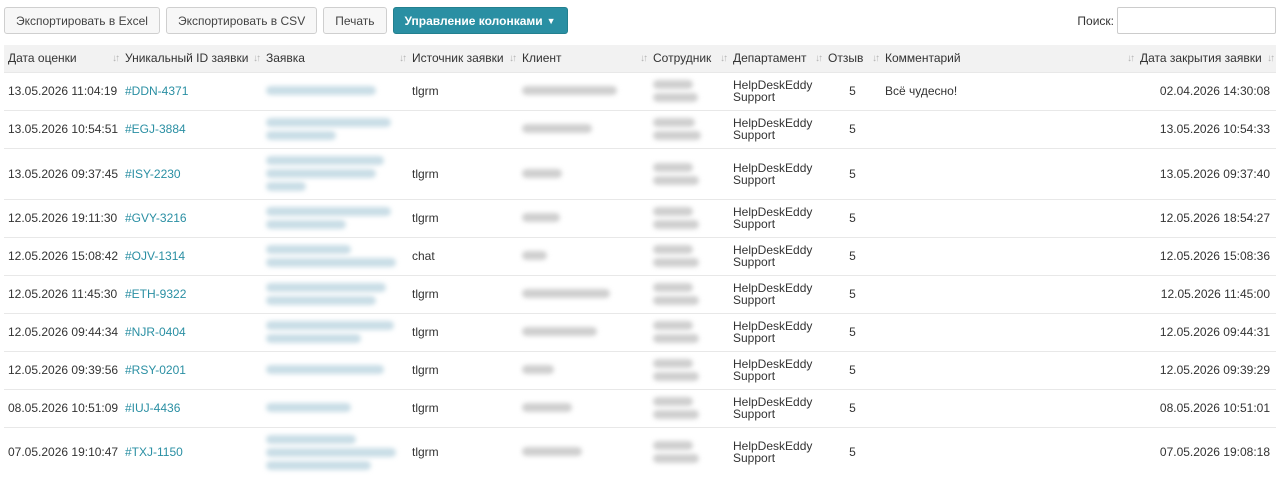  What do you see at coordinates (191, 90) in the screenshot?
I see `ticket-id-cell: #DDN-4371` at bounding box center [191, 90].